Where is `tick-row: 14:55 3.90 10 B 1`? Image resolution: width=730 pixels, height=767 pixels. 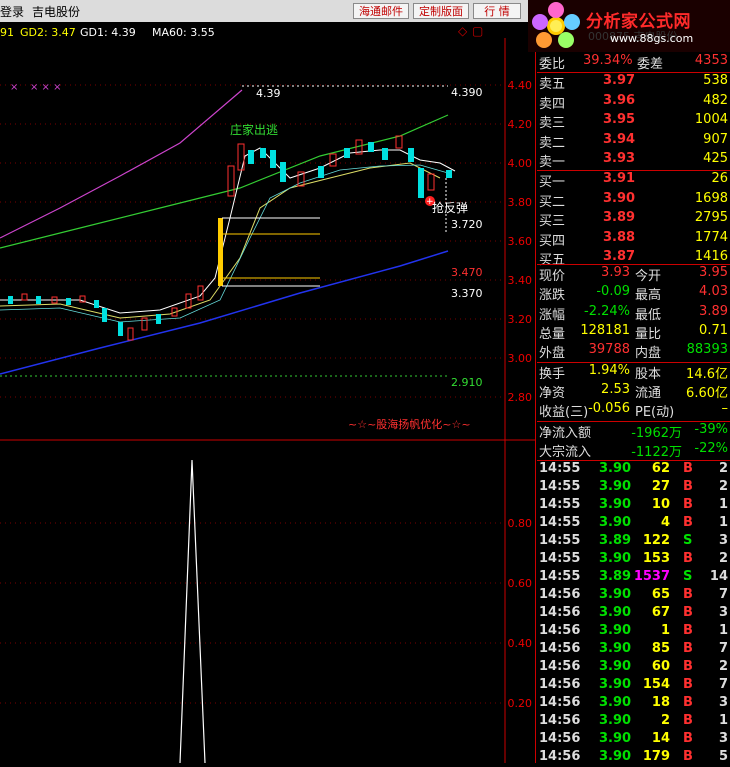 tick-row: 14:55 3.90 10 B 1 is located at coordinates (633, 506).